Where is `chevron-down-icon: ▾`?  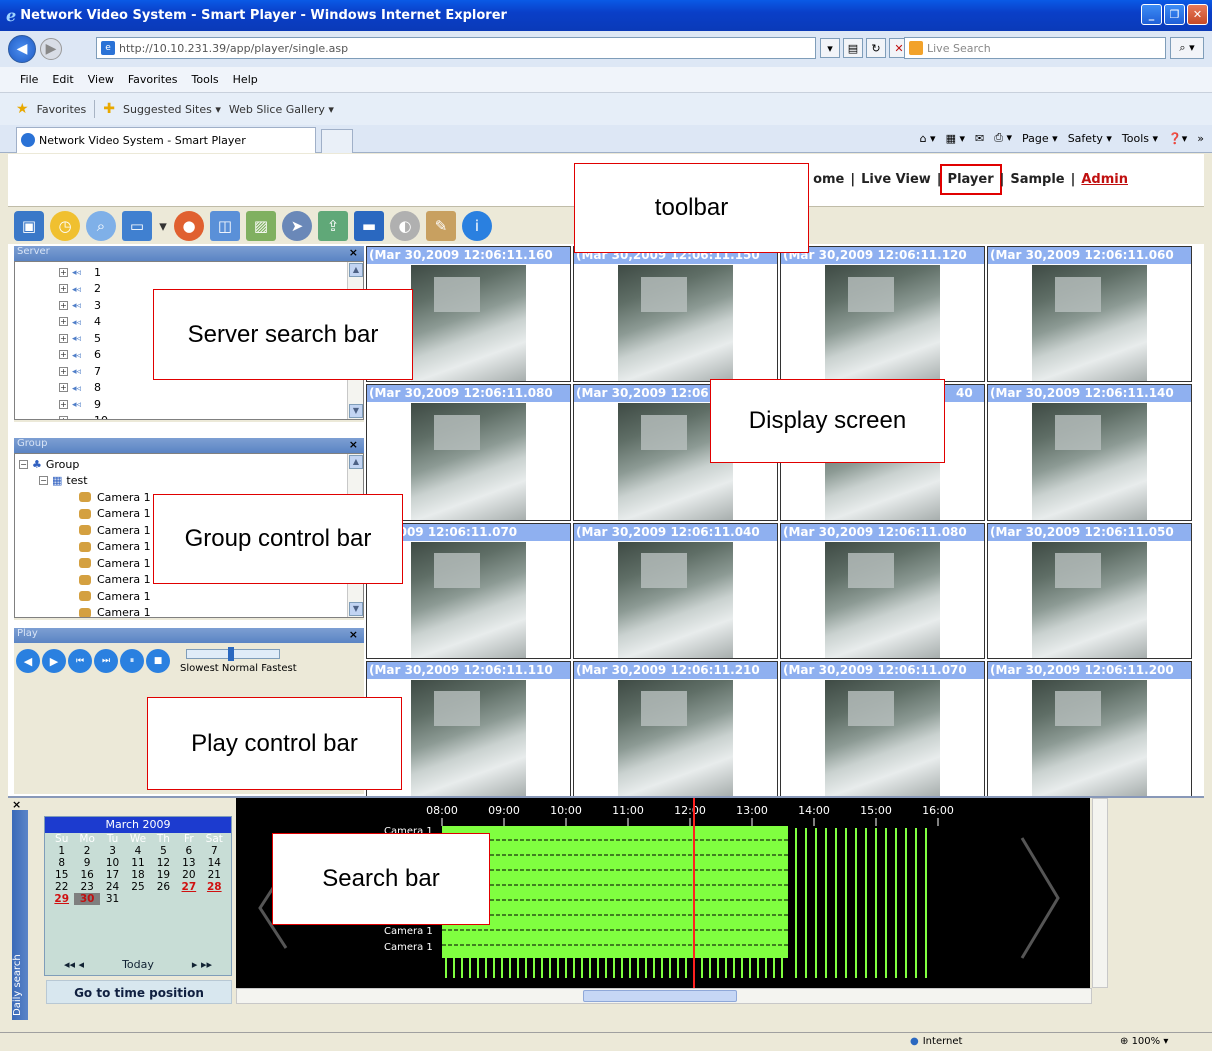
chevron-down-icon: ▾ is located at coordinates (163, 226).